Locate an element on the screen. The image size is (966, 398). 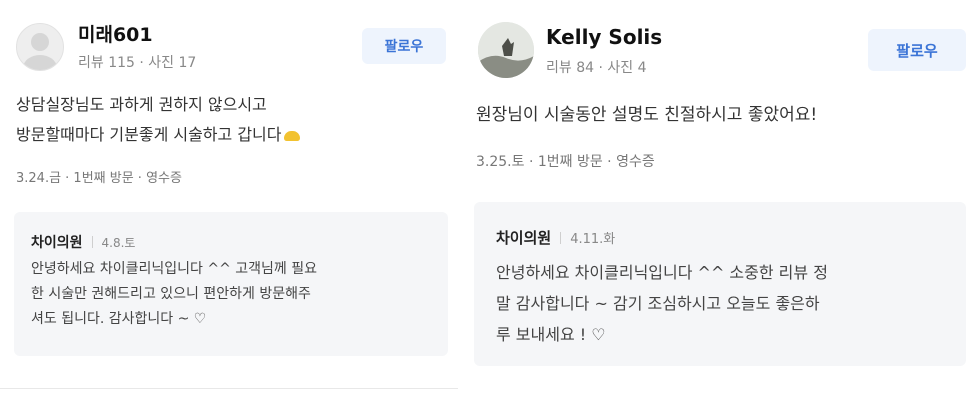
reply-text-line: 한 시술만 권해드리고 있으니 편안하게 방문해주 is located at coordinates (171, 294).